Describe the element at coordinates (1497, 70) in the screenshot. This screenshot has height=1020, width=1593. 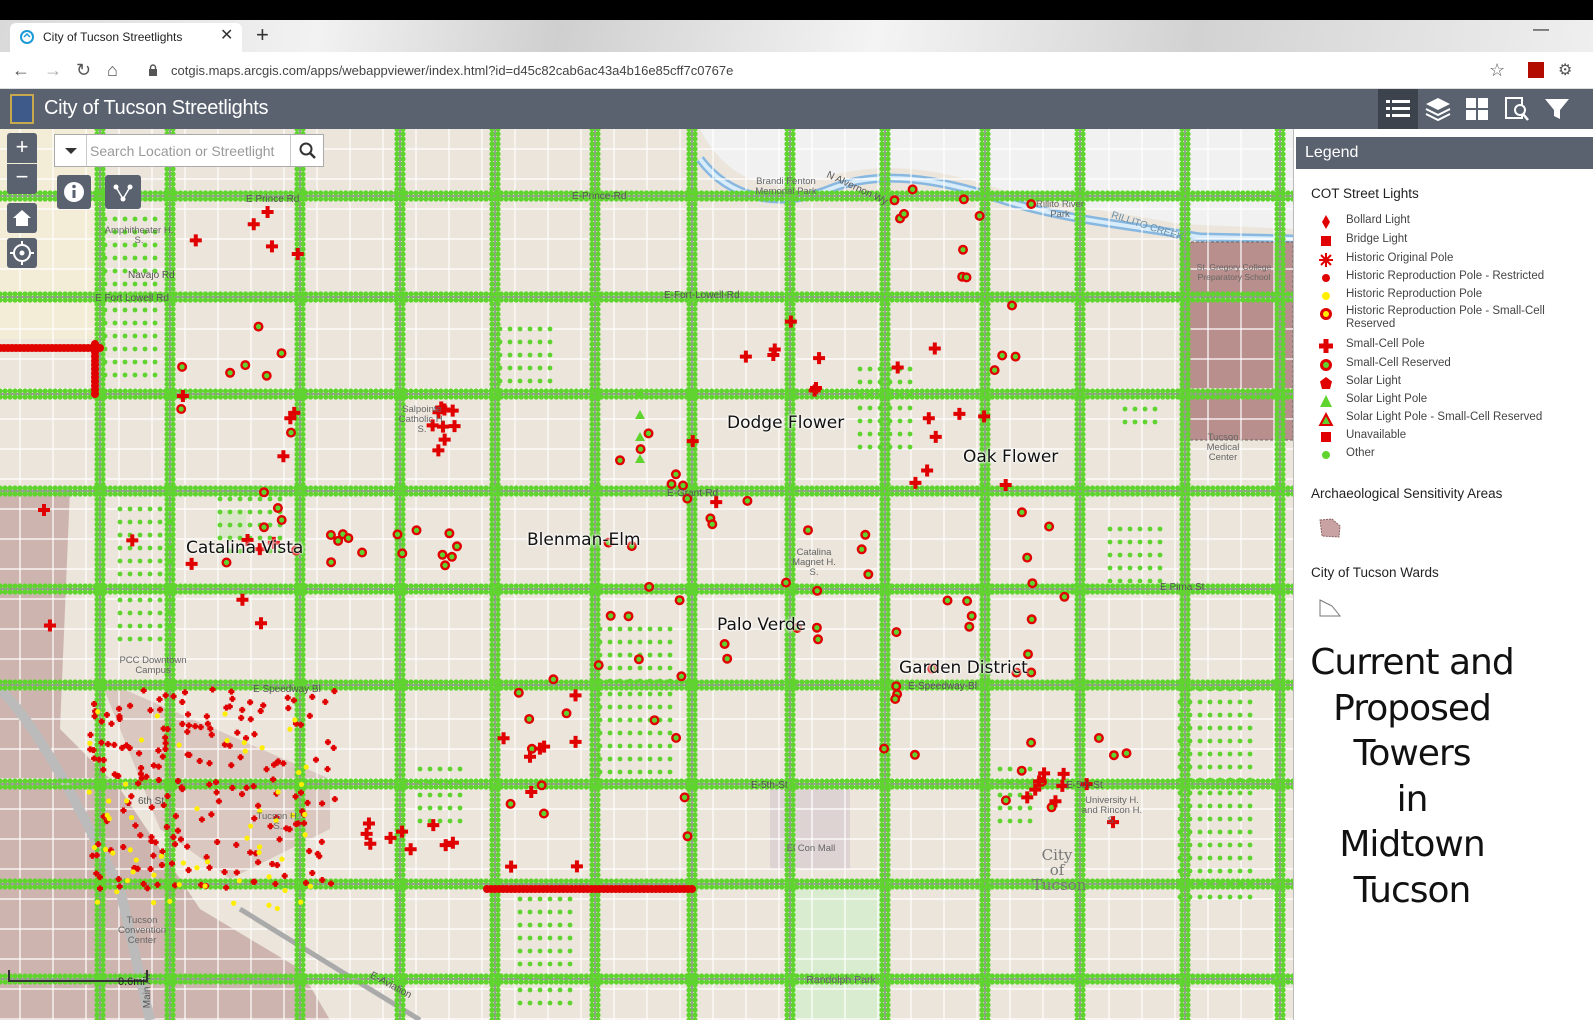
I see `bookmark-star-icon: ☆` at that location.